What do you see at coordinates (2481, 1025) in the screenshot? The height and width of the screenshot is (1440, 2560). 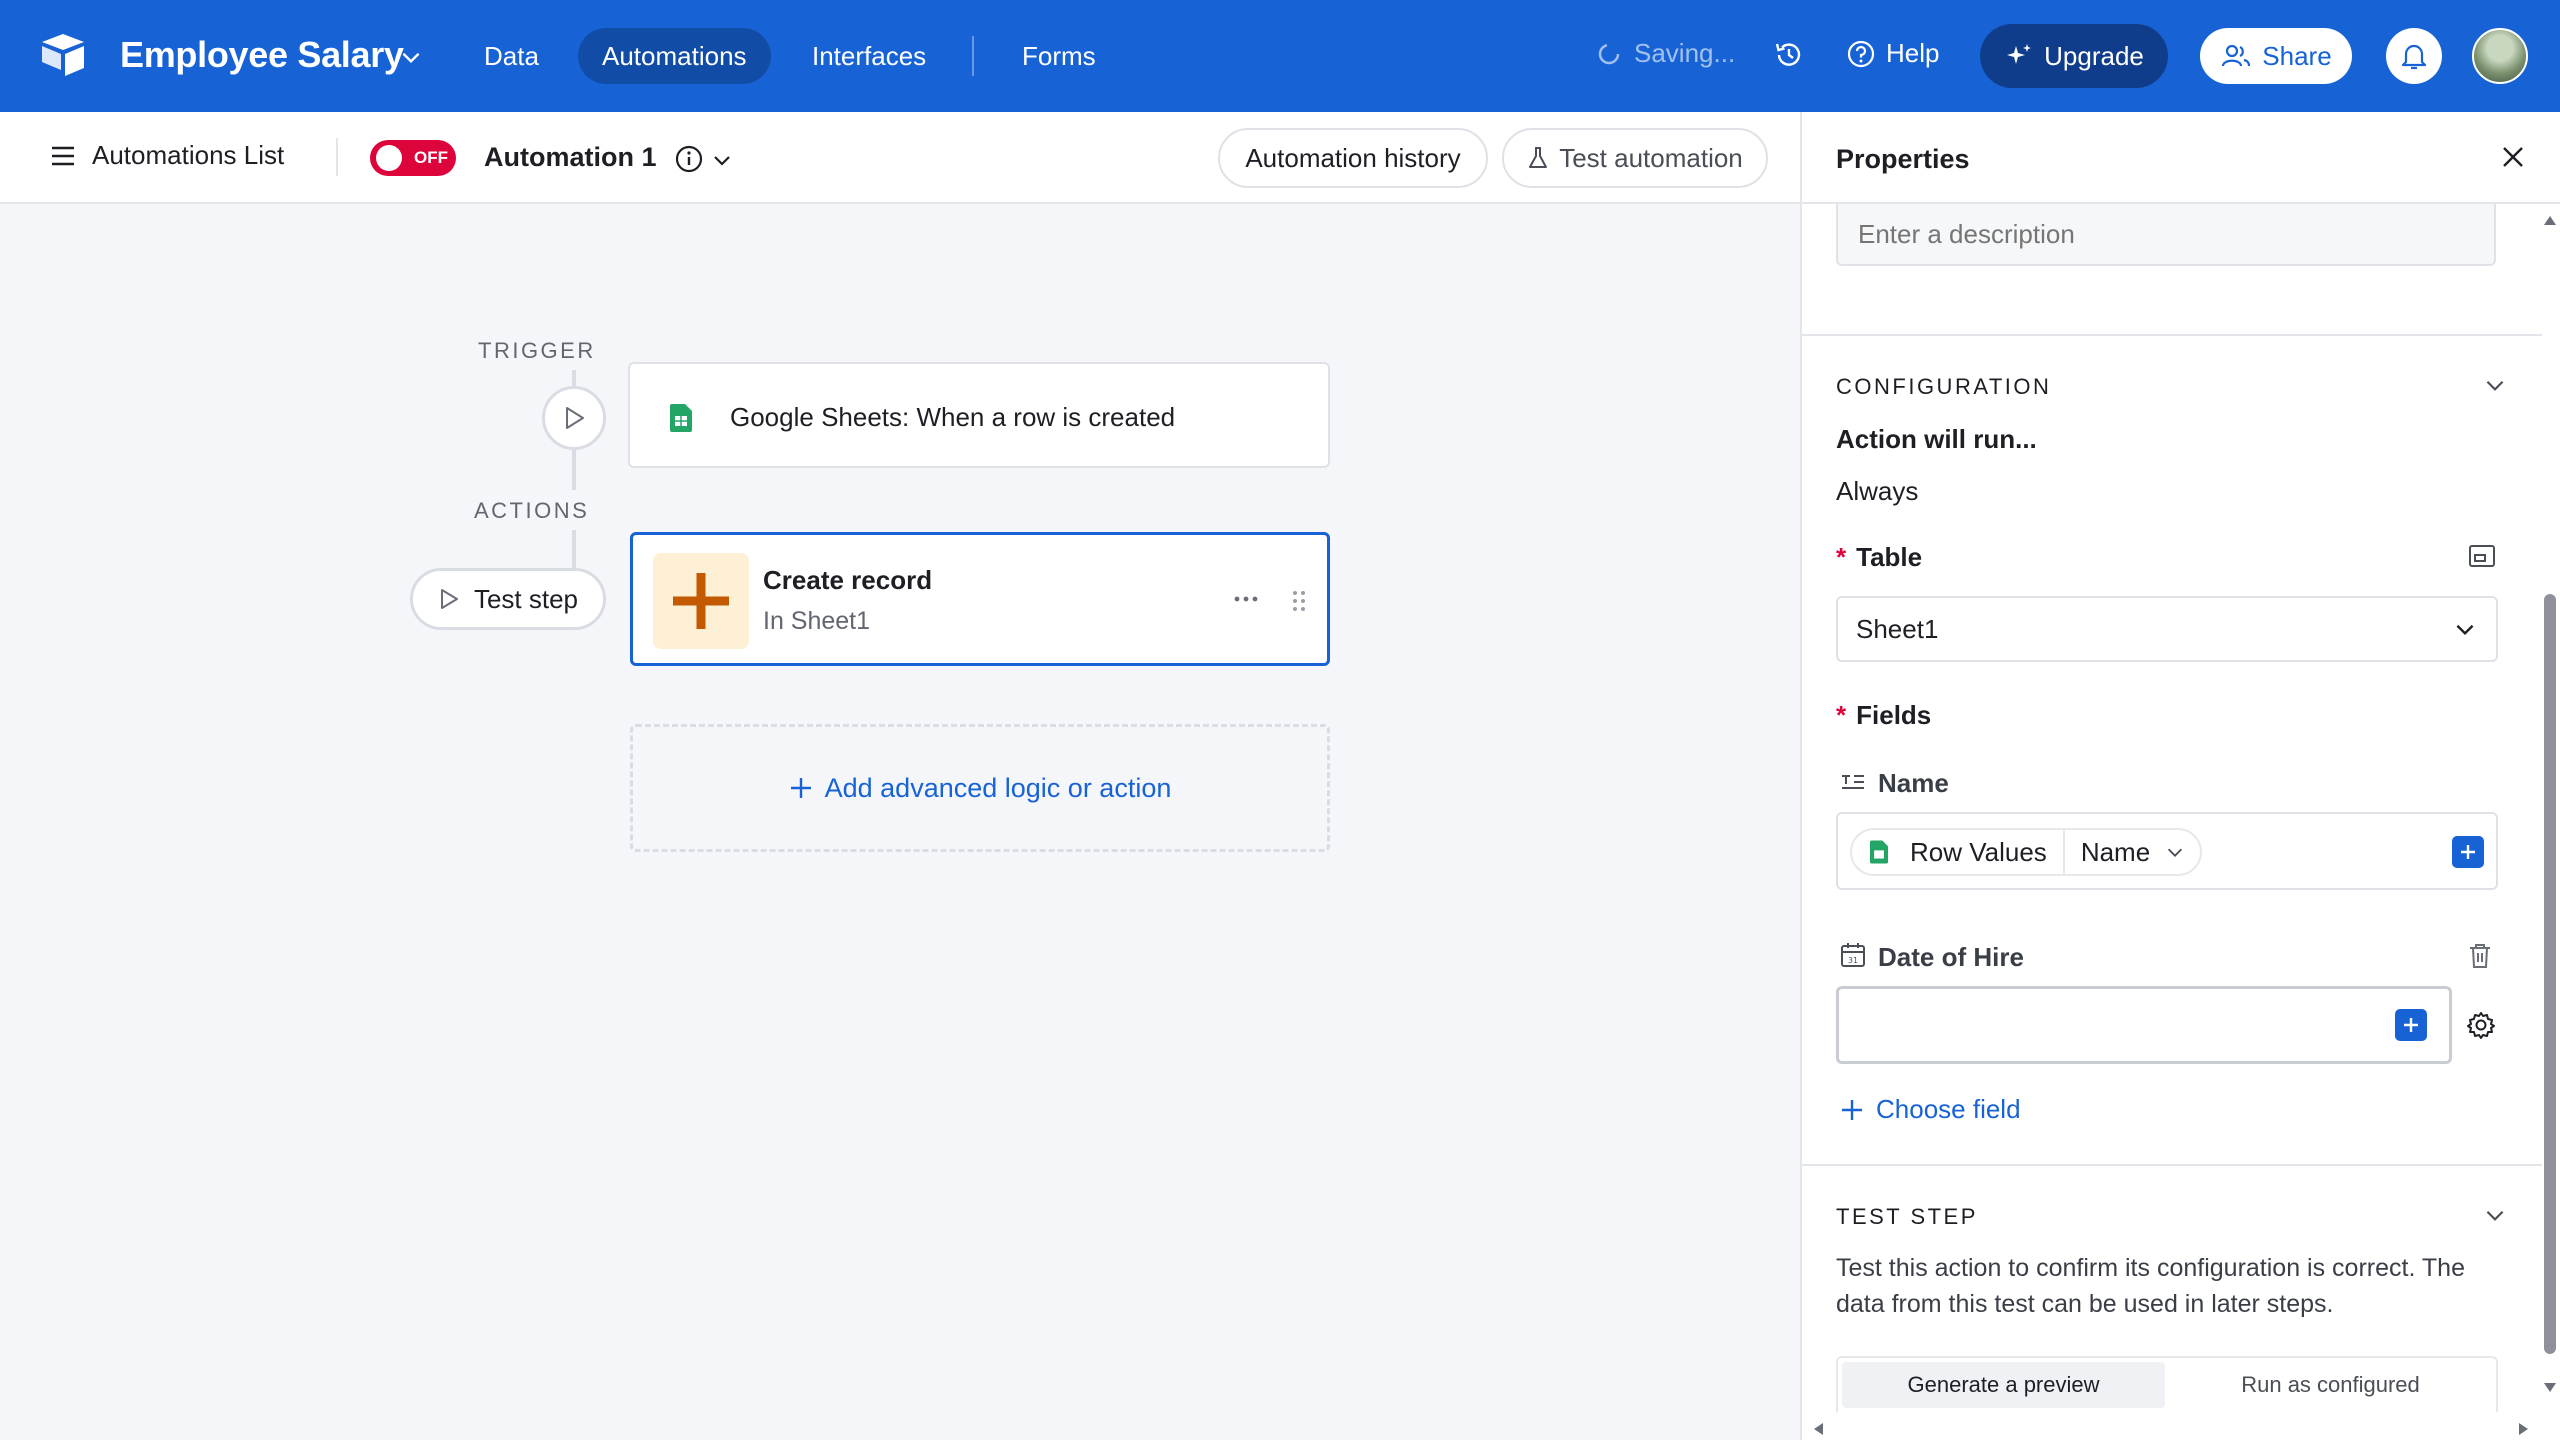 I see `gear-icon` at bounding box center [2481, 1025].